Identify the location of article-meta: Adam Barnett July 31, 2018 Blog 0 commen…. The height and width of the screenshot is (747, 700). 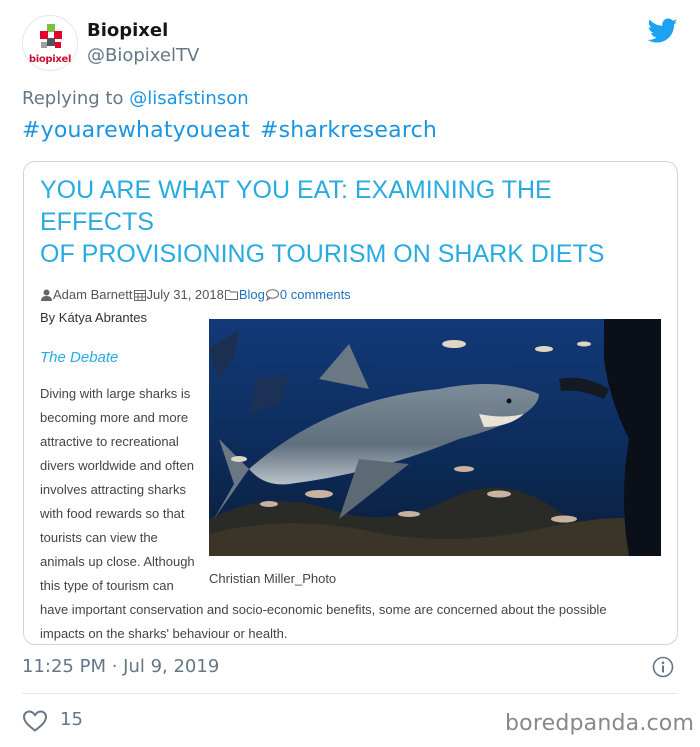
(195, 294).